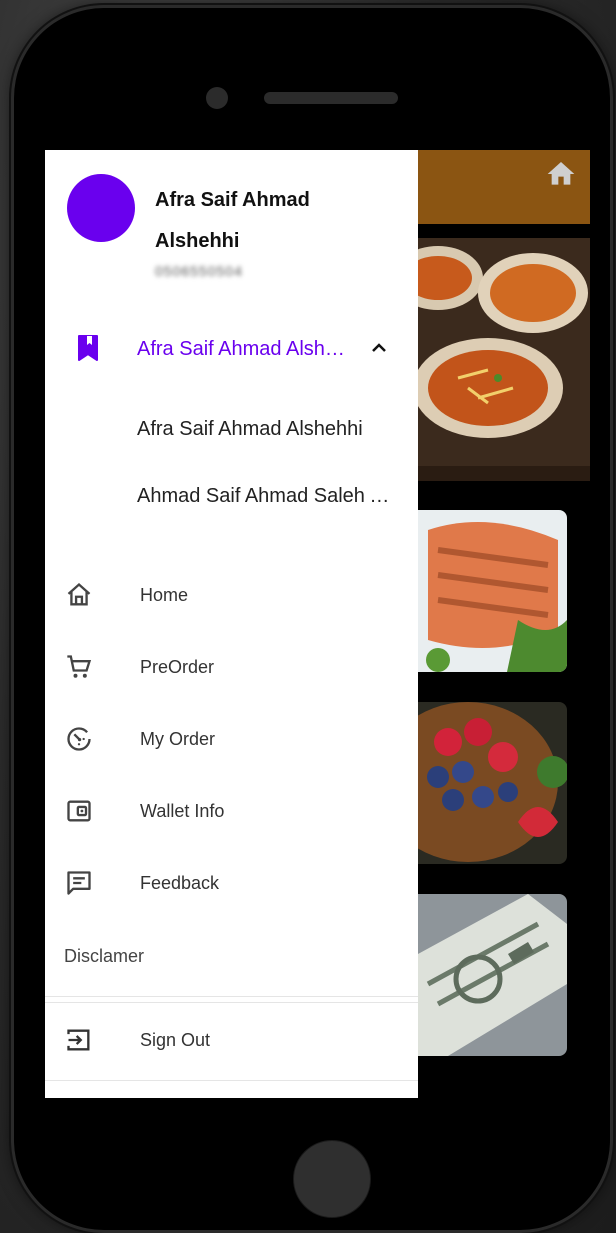 The height and width of the screenshot is (1233, 616). Describe the element at coordinates (504, 359) in the screenshot. I see `food-card-curry` at that location.